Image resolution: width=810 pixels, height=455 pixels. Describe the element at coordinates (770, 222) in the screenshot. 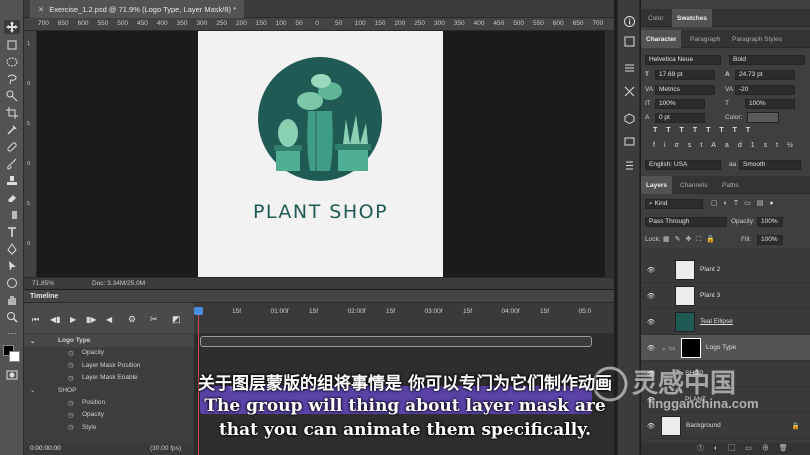

I see `opacity-field: 100%` at that location.